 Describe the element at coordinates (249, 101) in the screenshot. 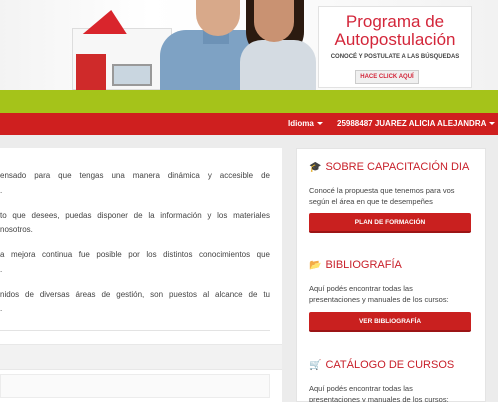

I see `green-divider-bar` at that location.